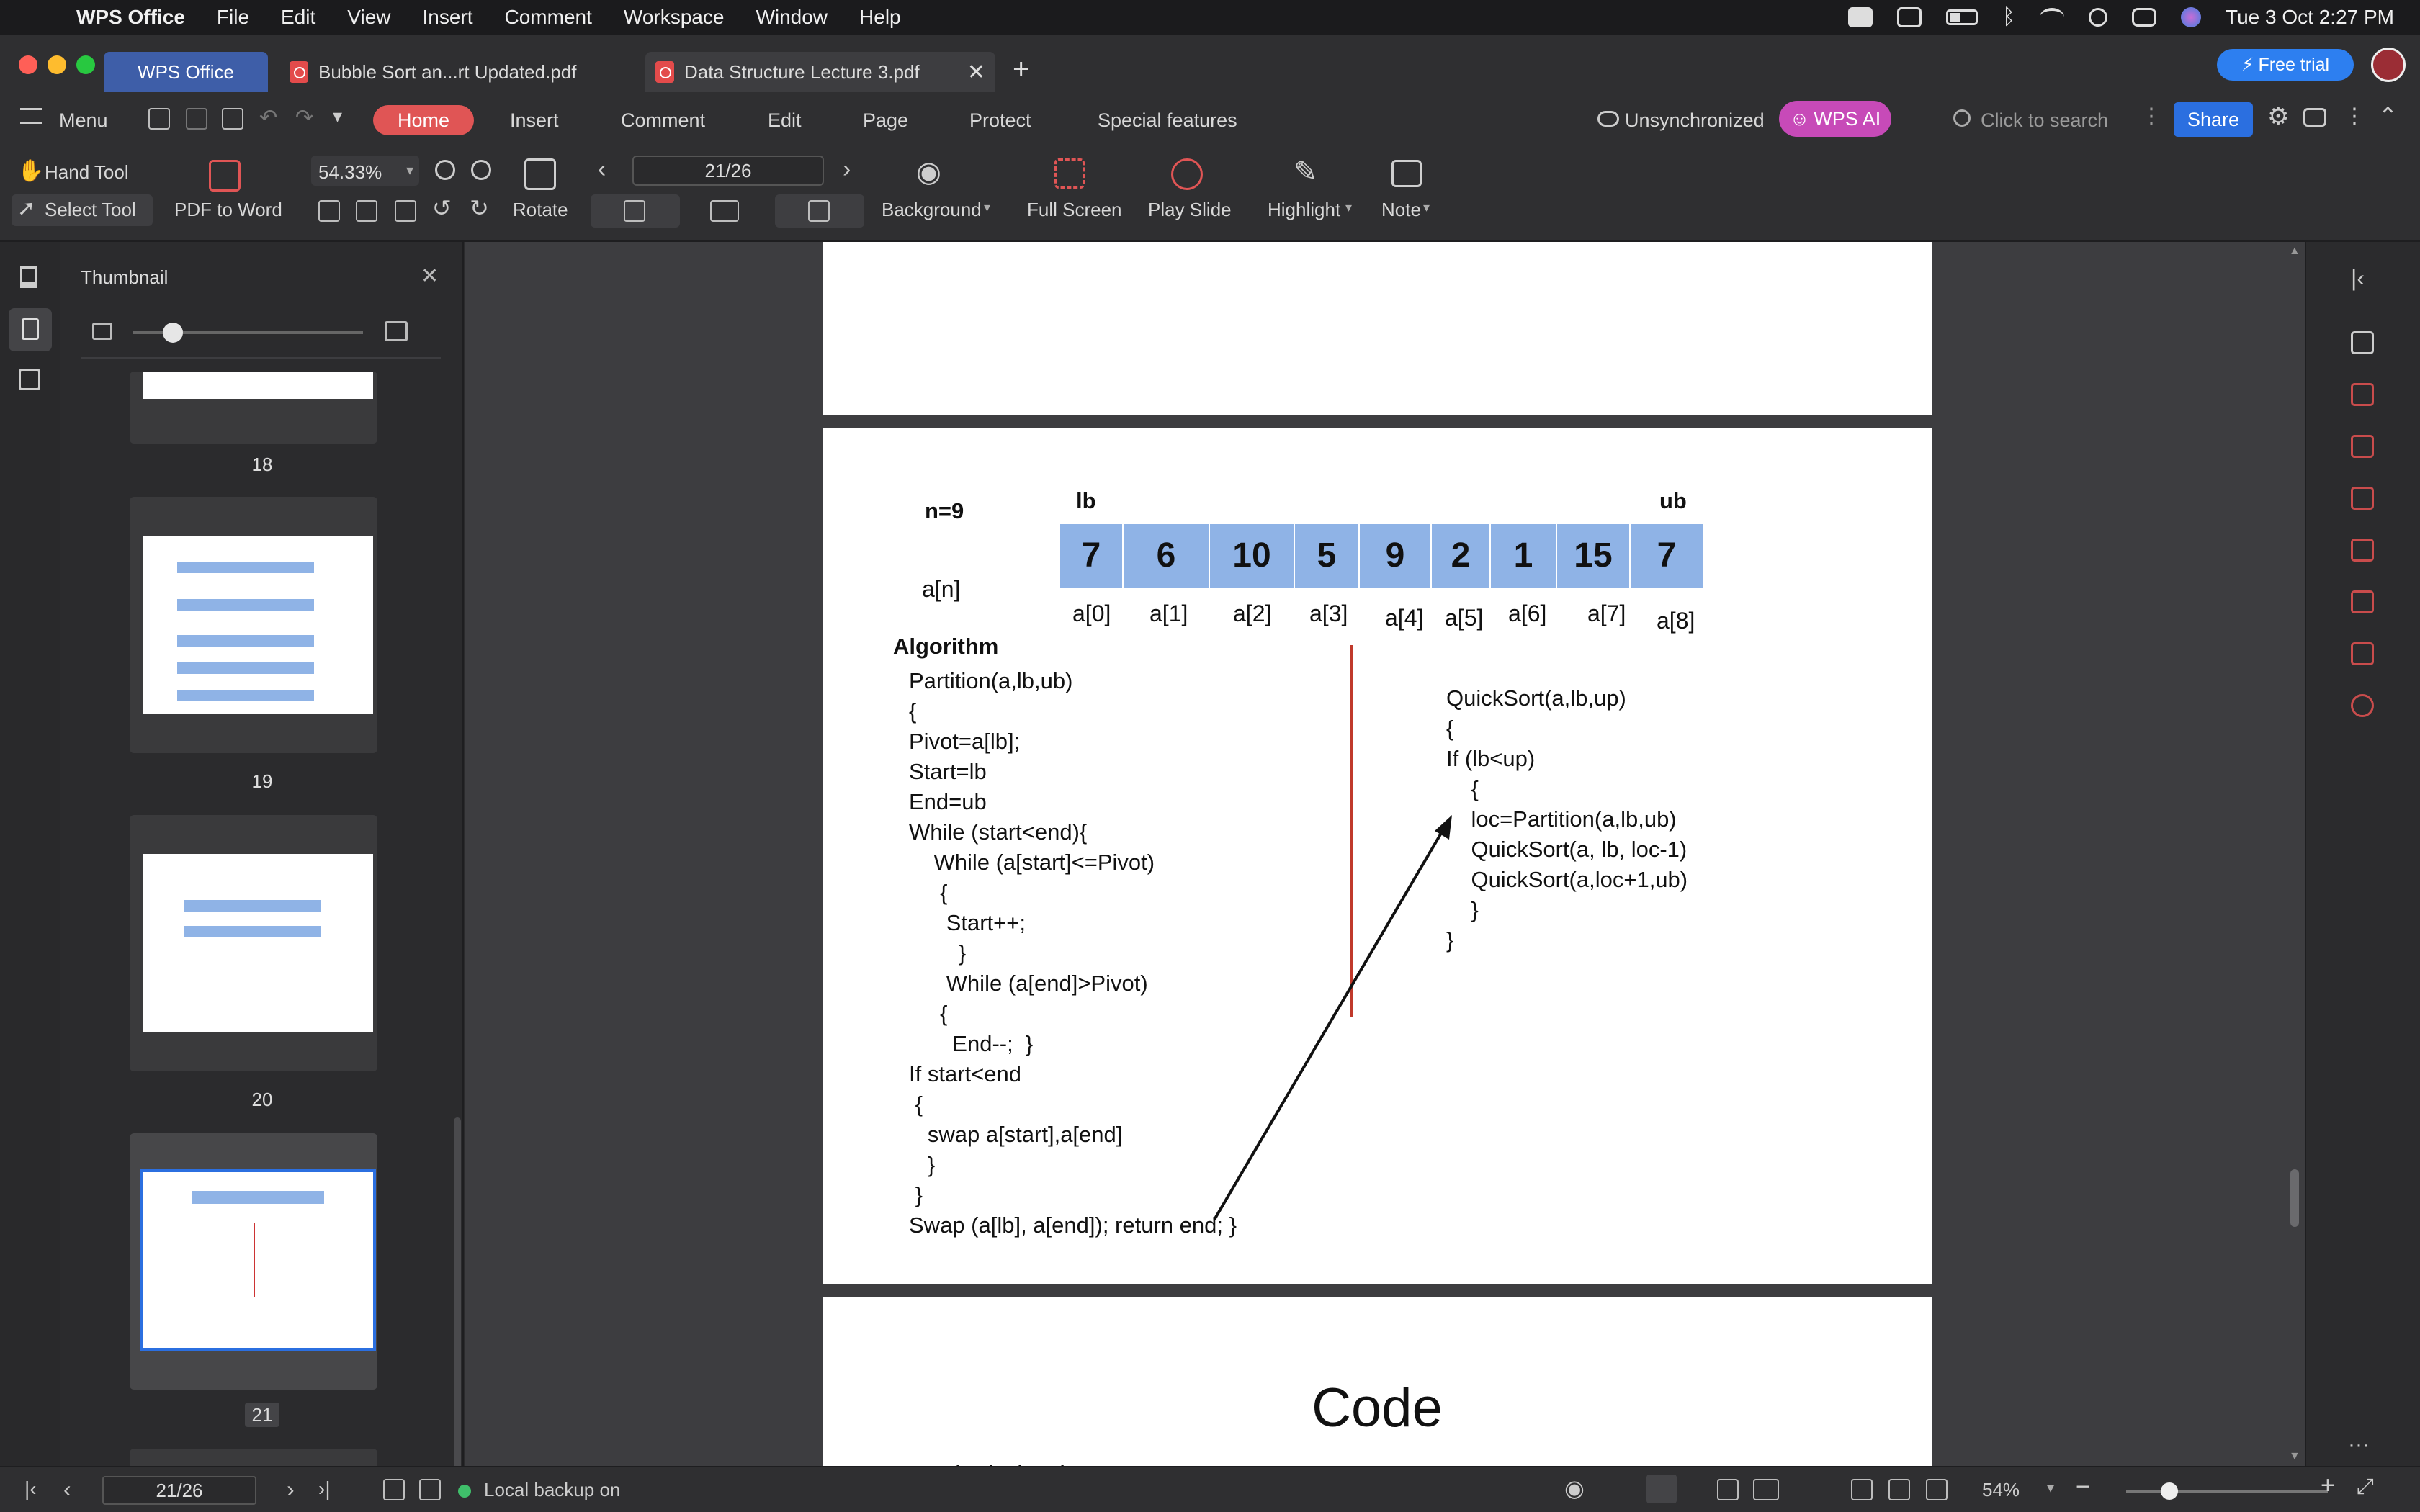  Describe the element at coordinates (196, 119) in the screenshot. I see `save-icon` at that location.